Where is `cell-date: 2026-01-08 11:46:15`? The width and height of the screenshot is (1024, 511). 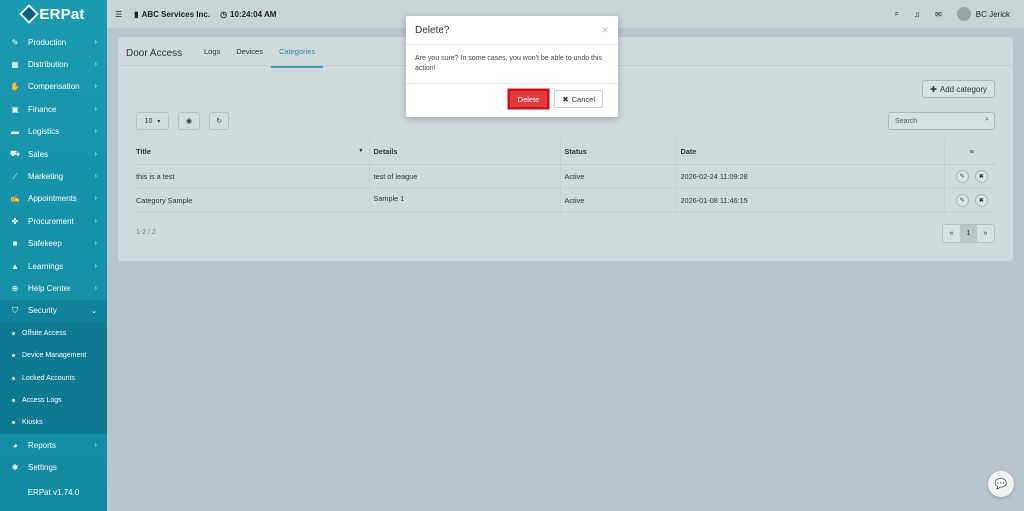 cell-date: 2026-01-08 11:46:15 is located at coordinates (809, 200).